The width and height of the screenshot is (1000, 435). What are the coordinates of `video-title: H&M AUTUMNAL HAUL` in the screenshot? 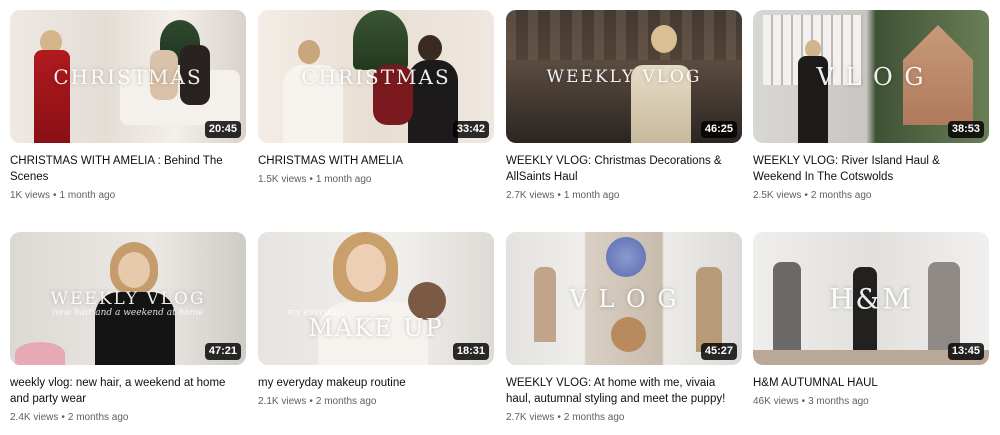 It's located at (871, 383).